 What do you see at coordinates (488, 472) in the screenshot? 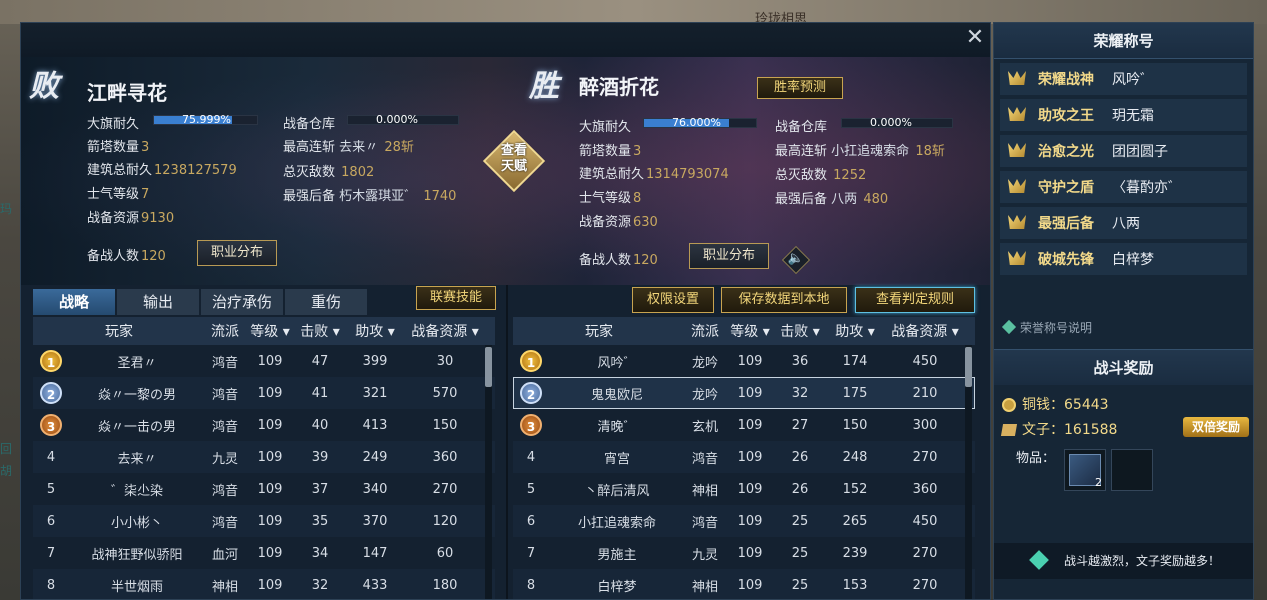
I see `left-scrollbar` at bounding box center [488, 472].